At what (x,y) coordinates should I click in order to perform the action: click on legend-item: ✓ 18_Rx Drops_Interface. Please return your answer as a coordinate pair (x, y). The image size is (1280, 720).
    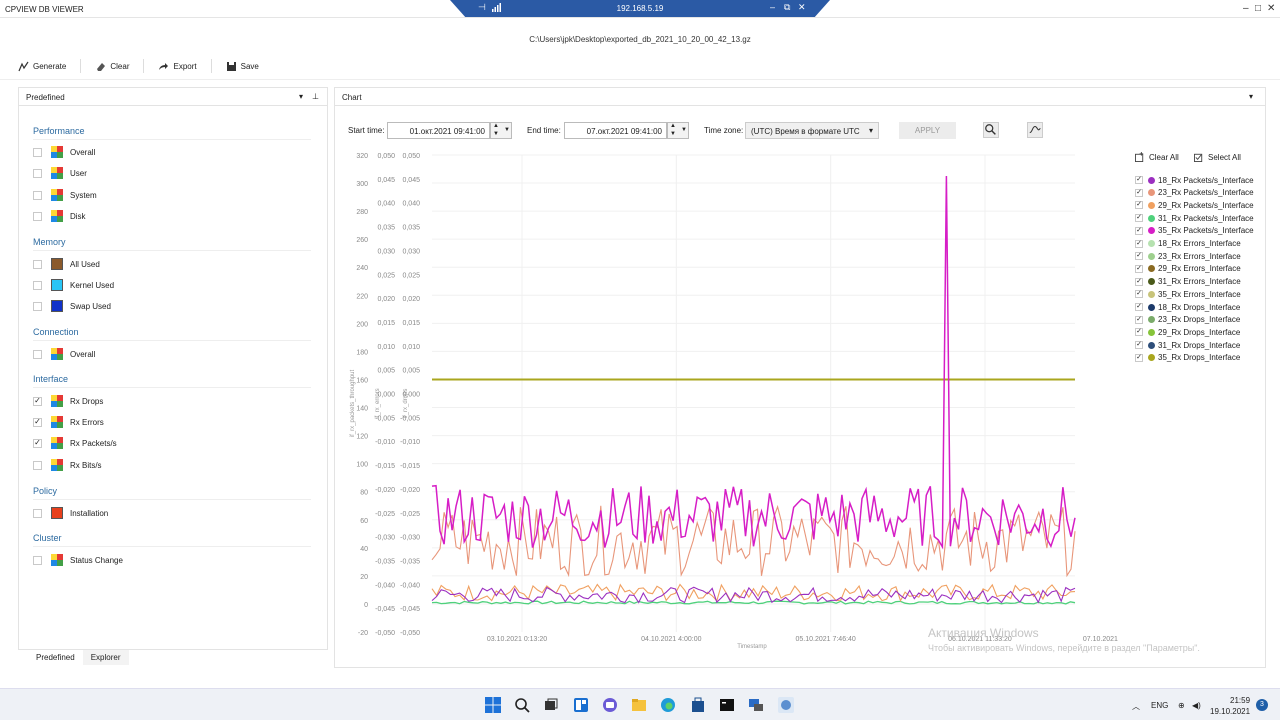
    Looking at the image, I should click on (1187, 307).